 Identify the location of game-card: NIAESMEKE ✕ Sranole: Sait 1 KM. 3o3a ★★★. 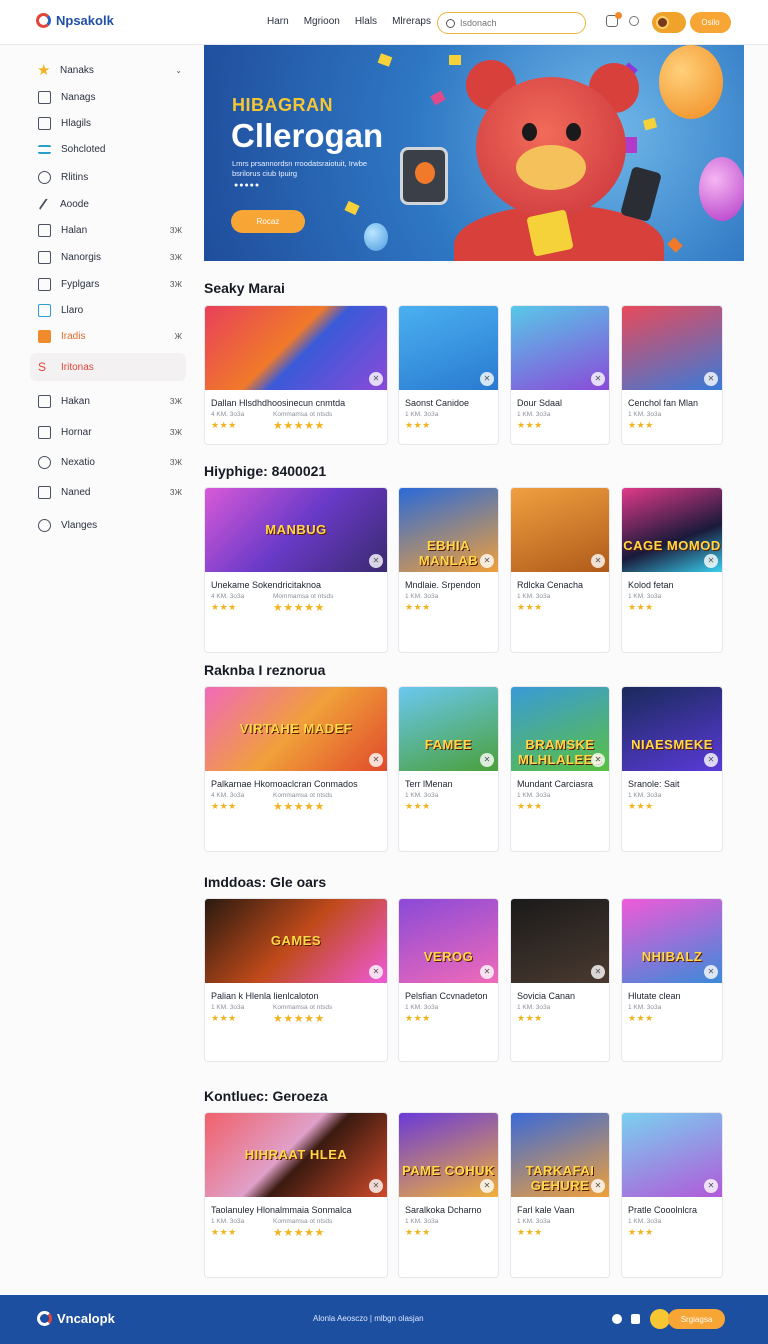
(672, 769).